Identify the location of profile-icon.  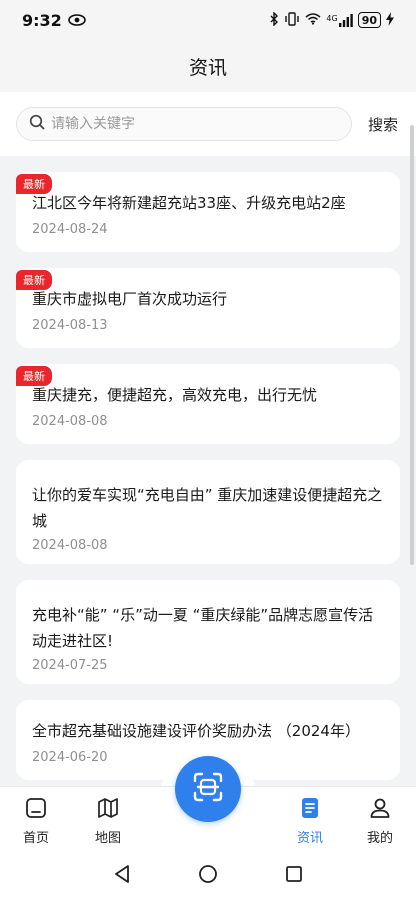
(380, 810).